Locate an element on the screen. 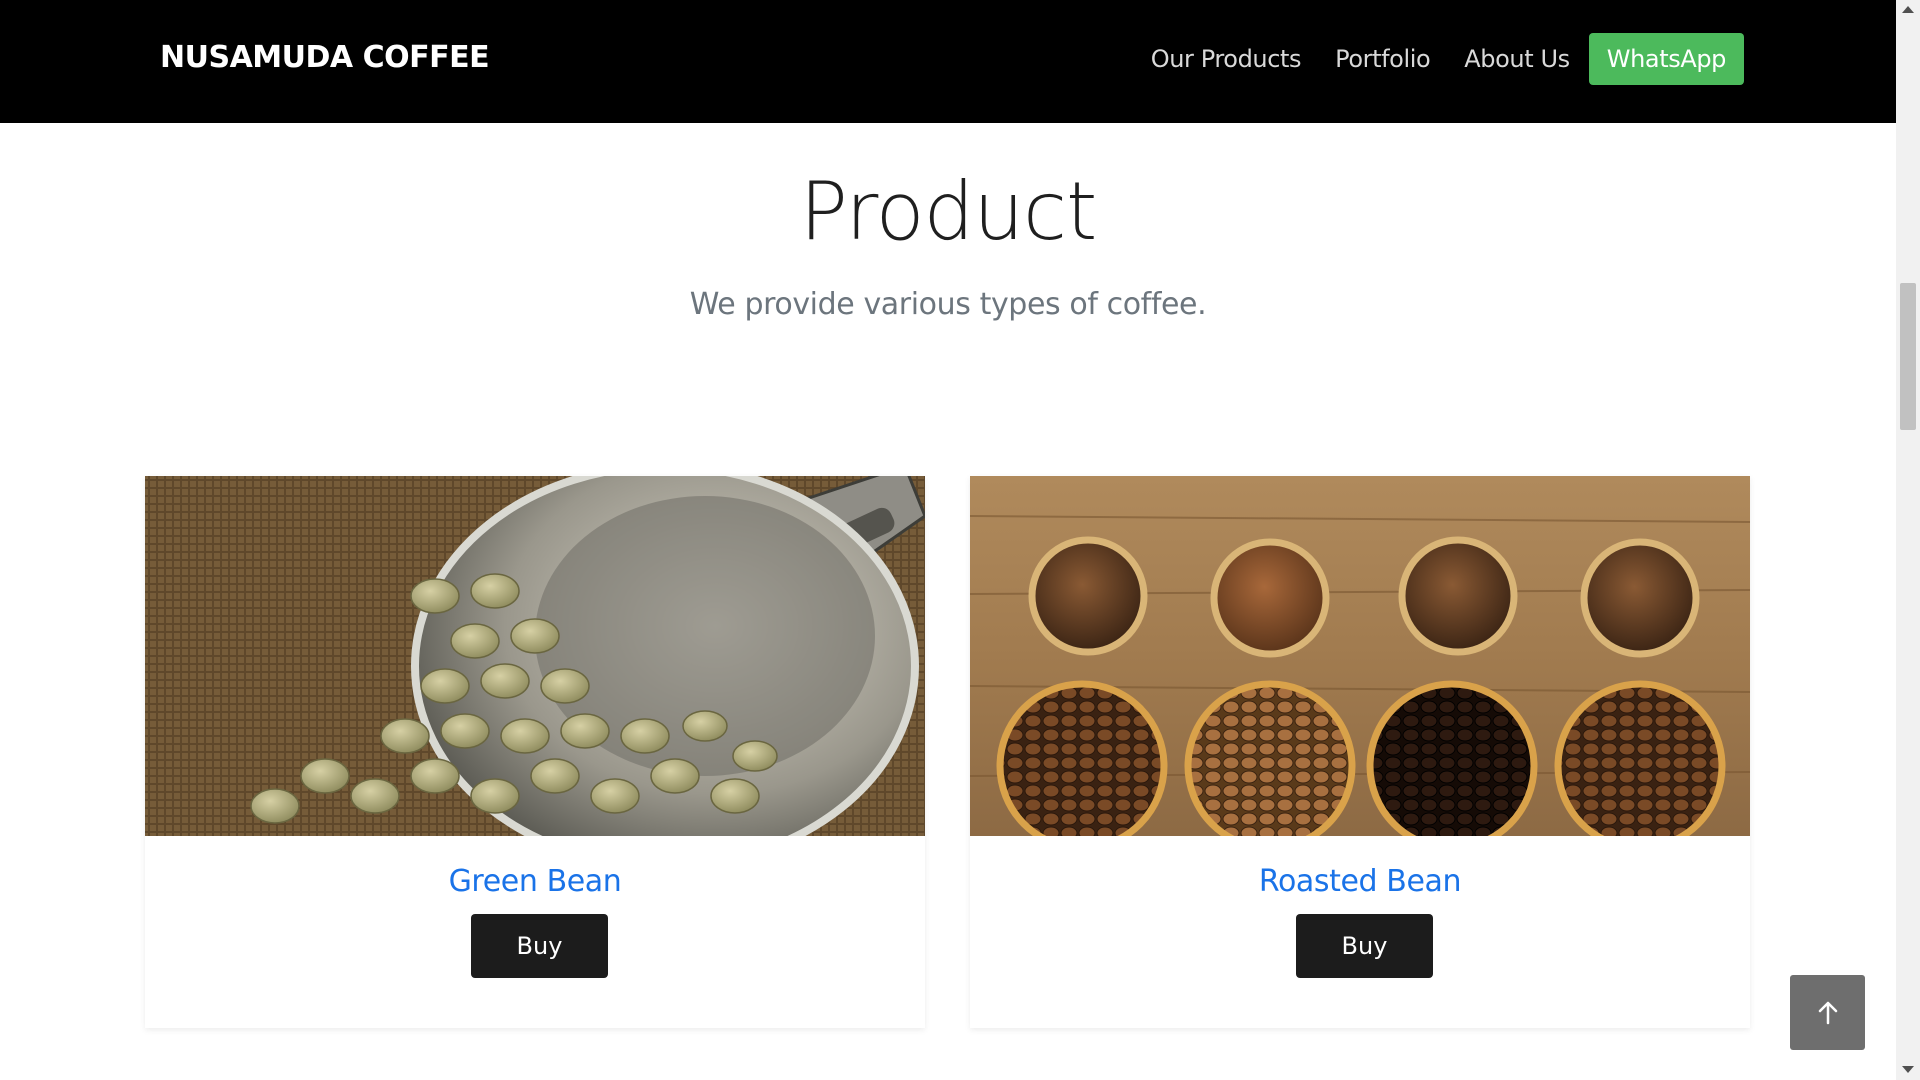  green-bean-image is located at coordinates (535, 656).